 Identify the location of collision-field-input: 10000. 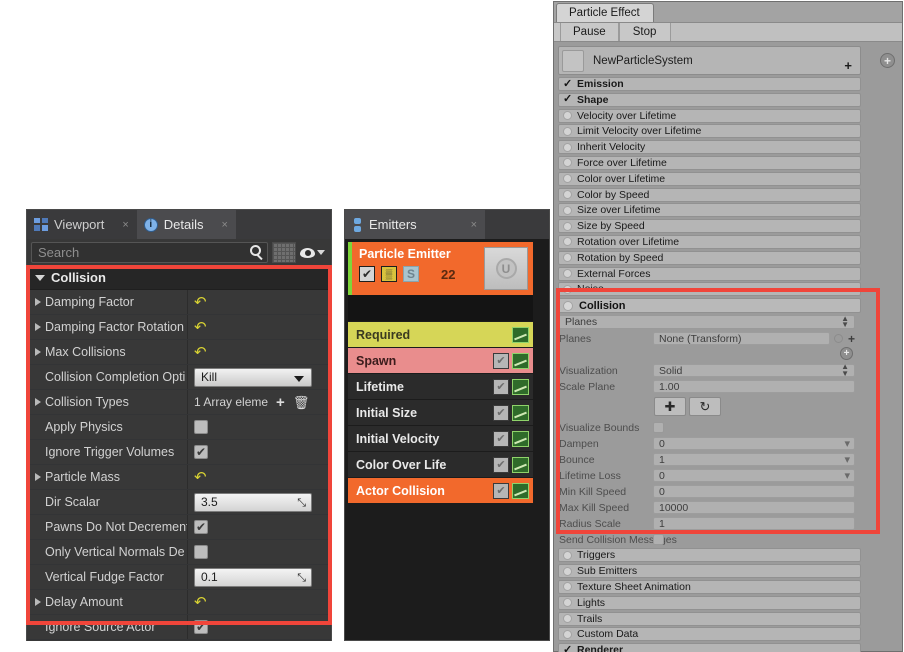
(754, 508).